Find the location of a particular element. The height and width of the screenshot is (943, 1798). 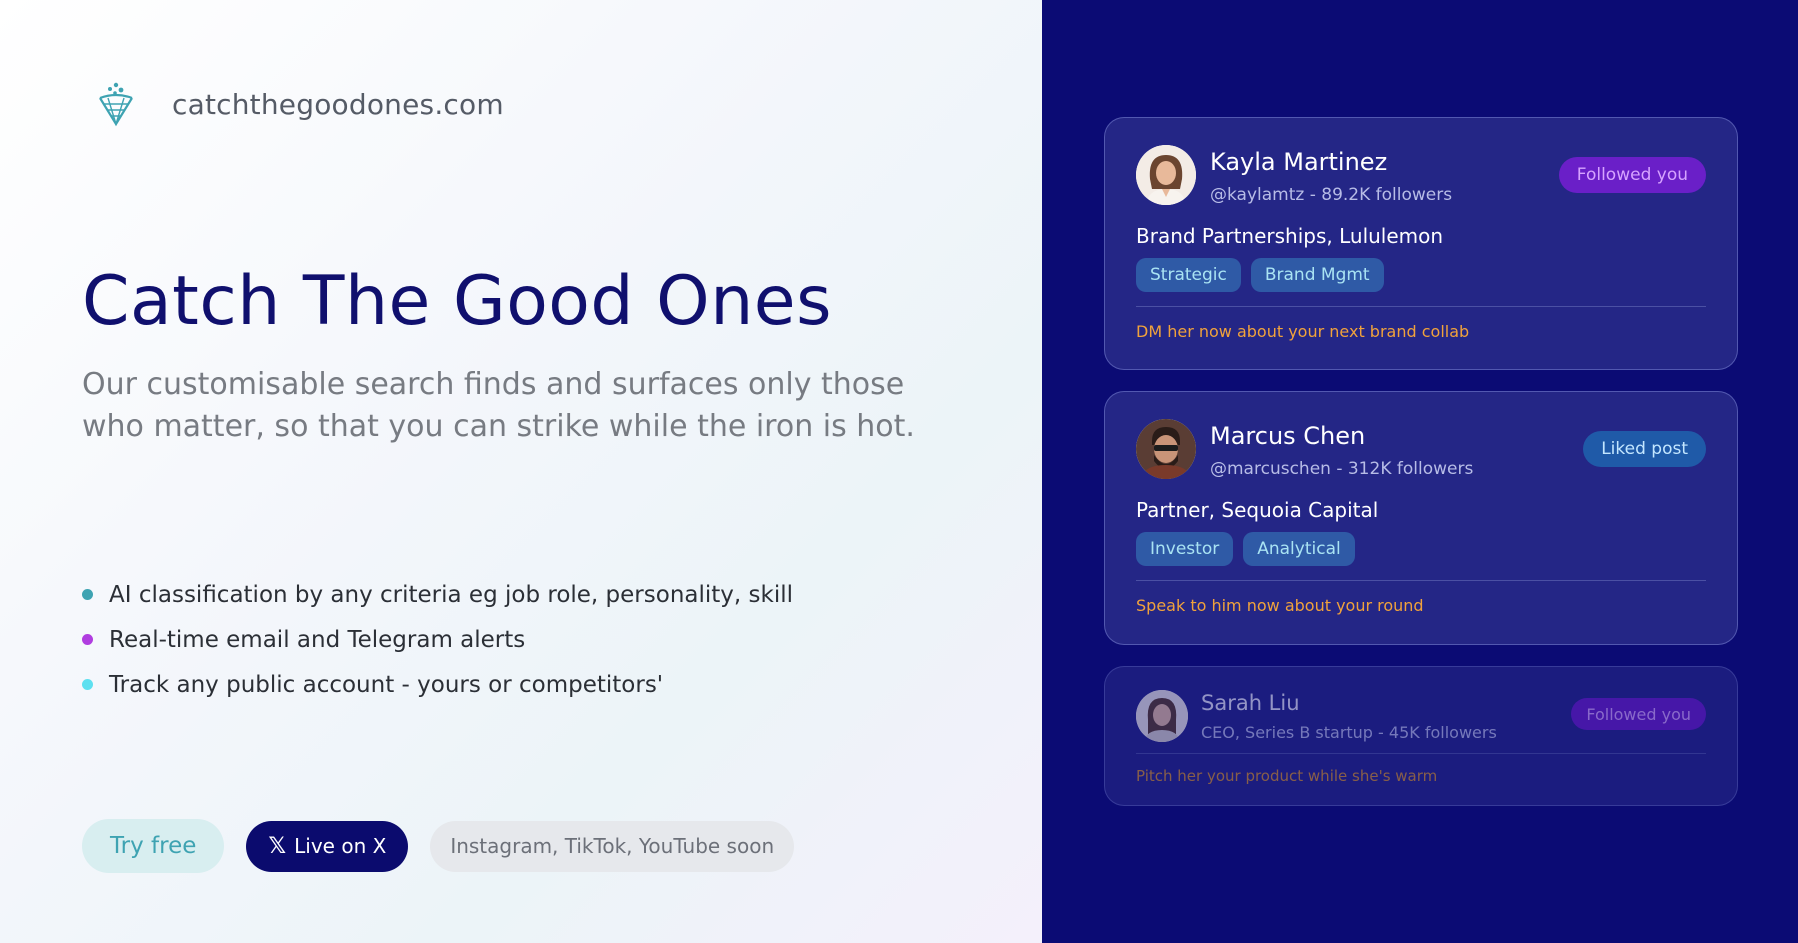

brand: catchthegoodones.com is located at coordinates (299, 104).